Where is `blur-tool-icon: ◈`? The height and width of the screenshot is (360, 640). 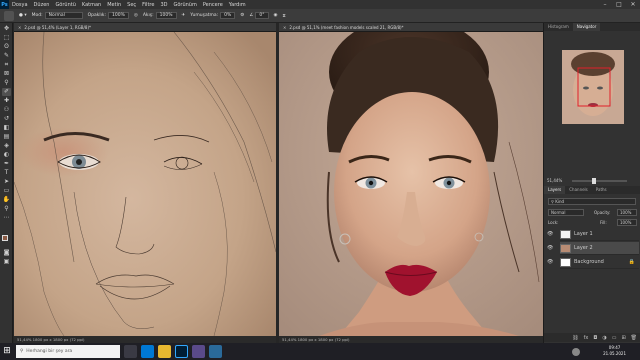 blur-tool-icon: ◈ is located at coordinates (6, 146).